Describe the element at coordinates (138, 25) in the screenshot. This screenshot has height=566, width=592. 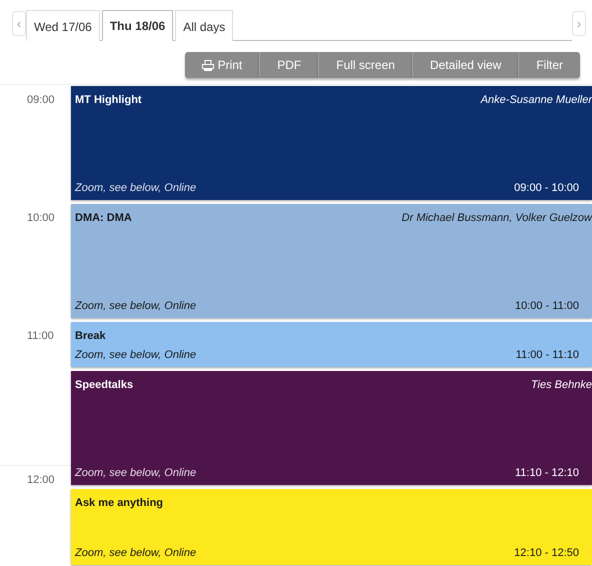
I see `day-tab: Thu 18/06` at that location.